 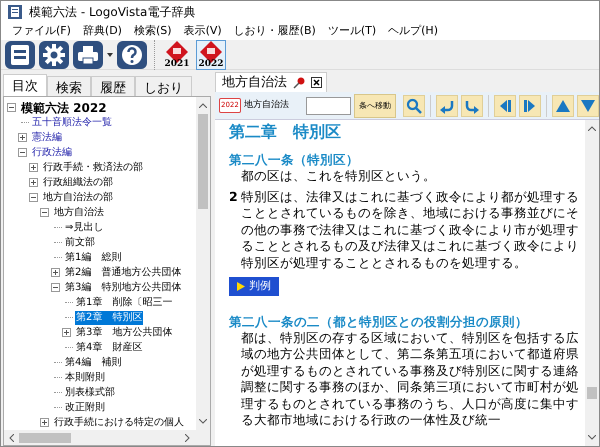 I want to click on sidebar-tab: 目次, so click(x=25, y=85).